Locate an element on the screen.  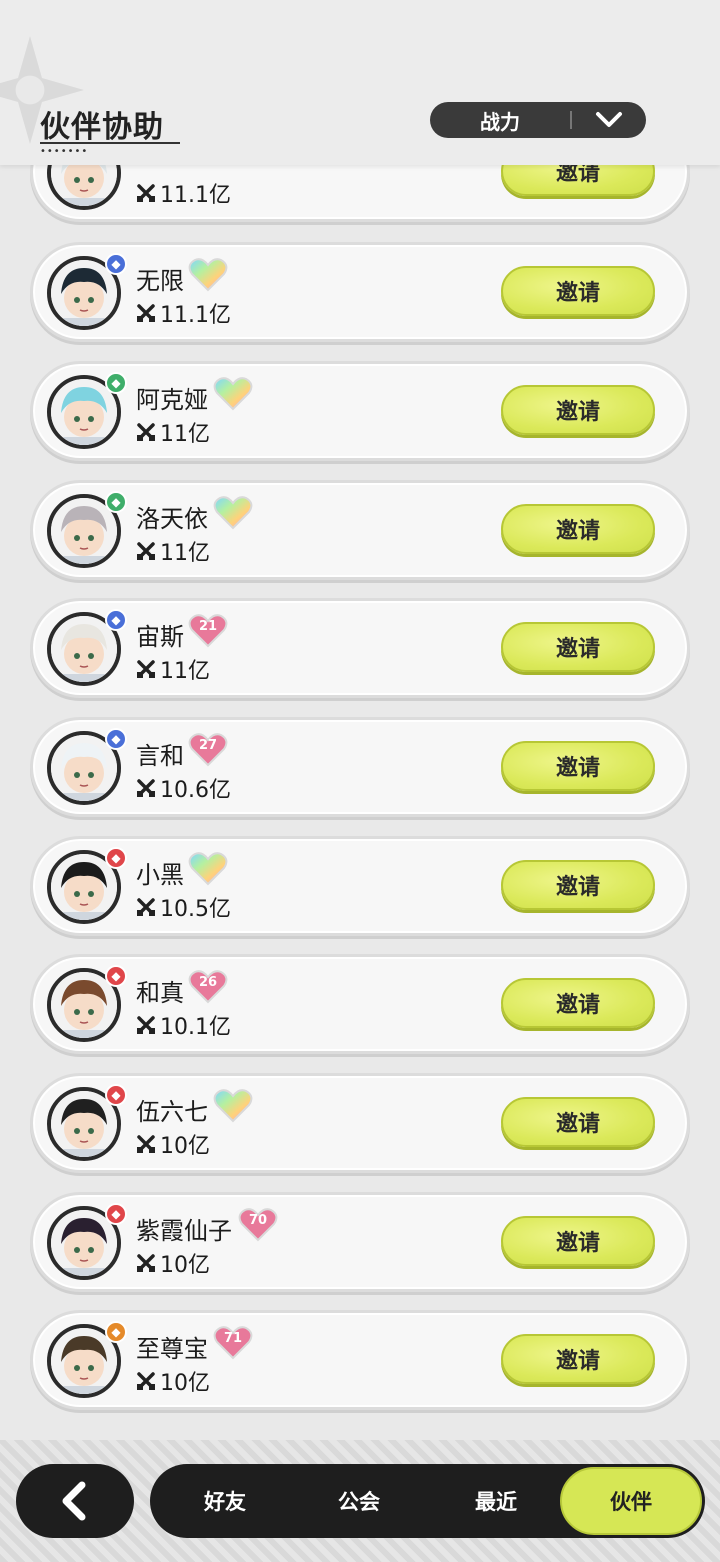
title-underline is located at coordinates (110, 143).